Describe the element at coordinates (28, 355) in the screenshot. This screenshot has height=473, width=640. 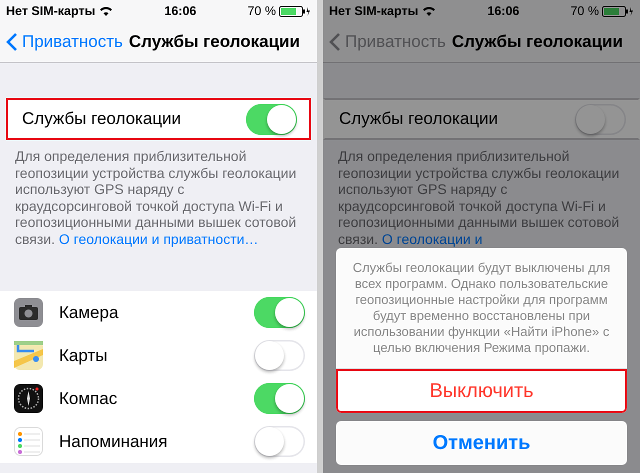
I see `map-icon` at that location.